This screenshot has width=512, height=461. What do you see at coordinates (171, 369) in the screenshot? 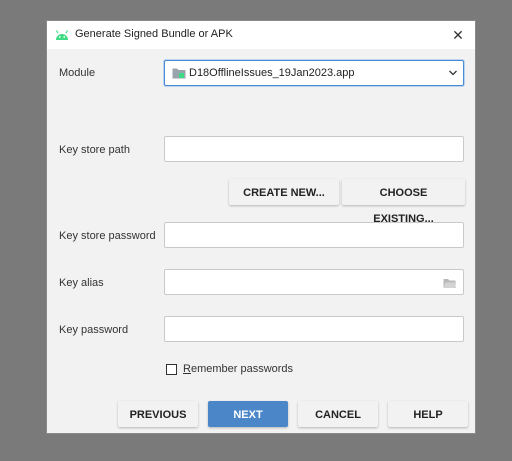
I see `remember-passwords-checkbox` at bounding box center [171, 369].